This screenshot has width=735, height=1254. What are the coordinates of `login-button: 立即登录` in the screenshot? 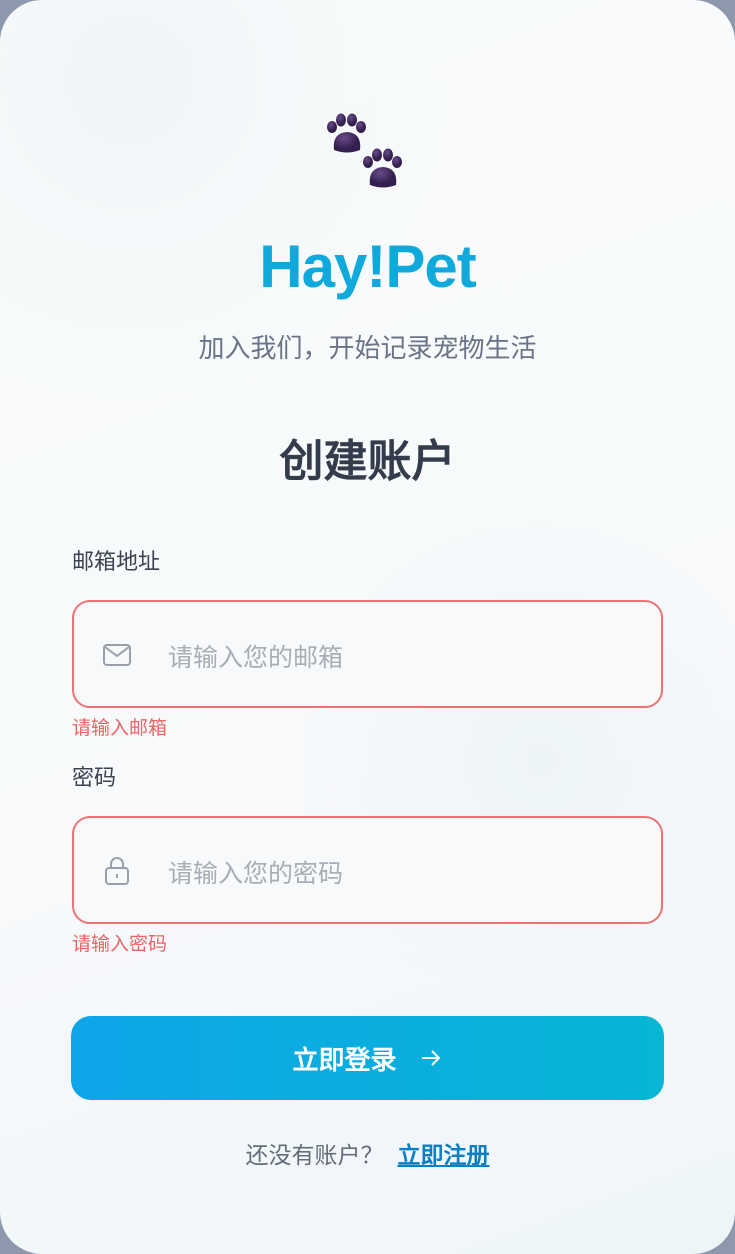 It's located at (367, 1058).